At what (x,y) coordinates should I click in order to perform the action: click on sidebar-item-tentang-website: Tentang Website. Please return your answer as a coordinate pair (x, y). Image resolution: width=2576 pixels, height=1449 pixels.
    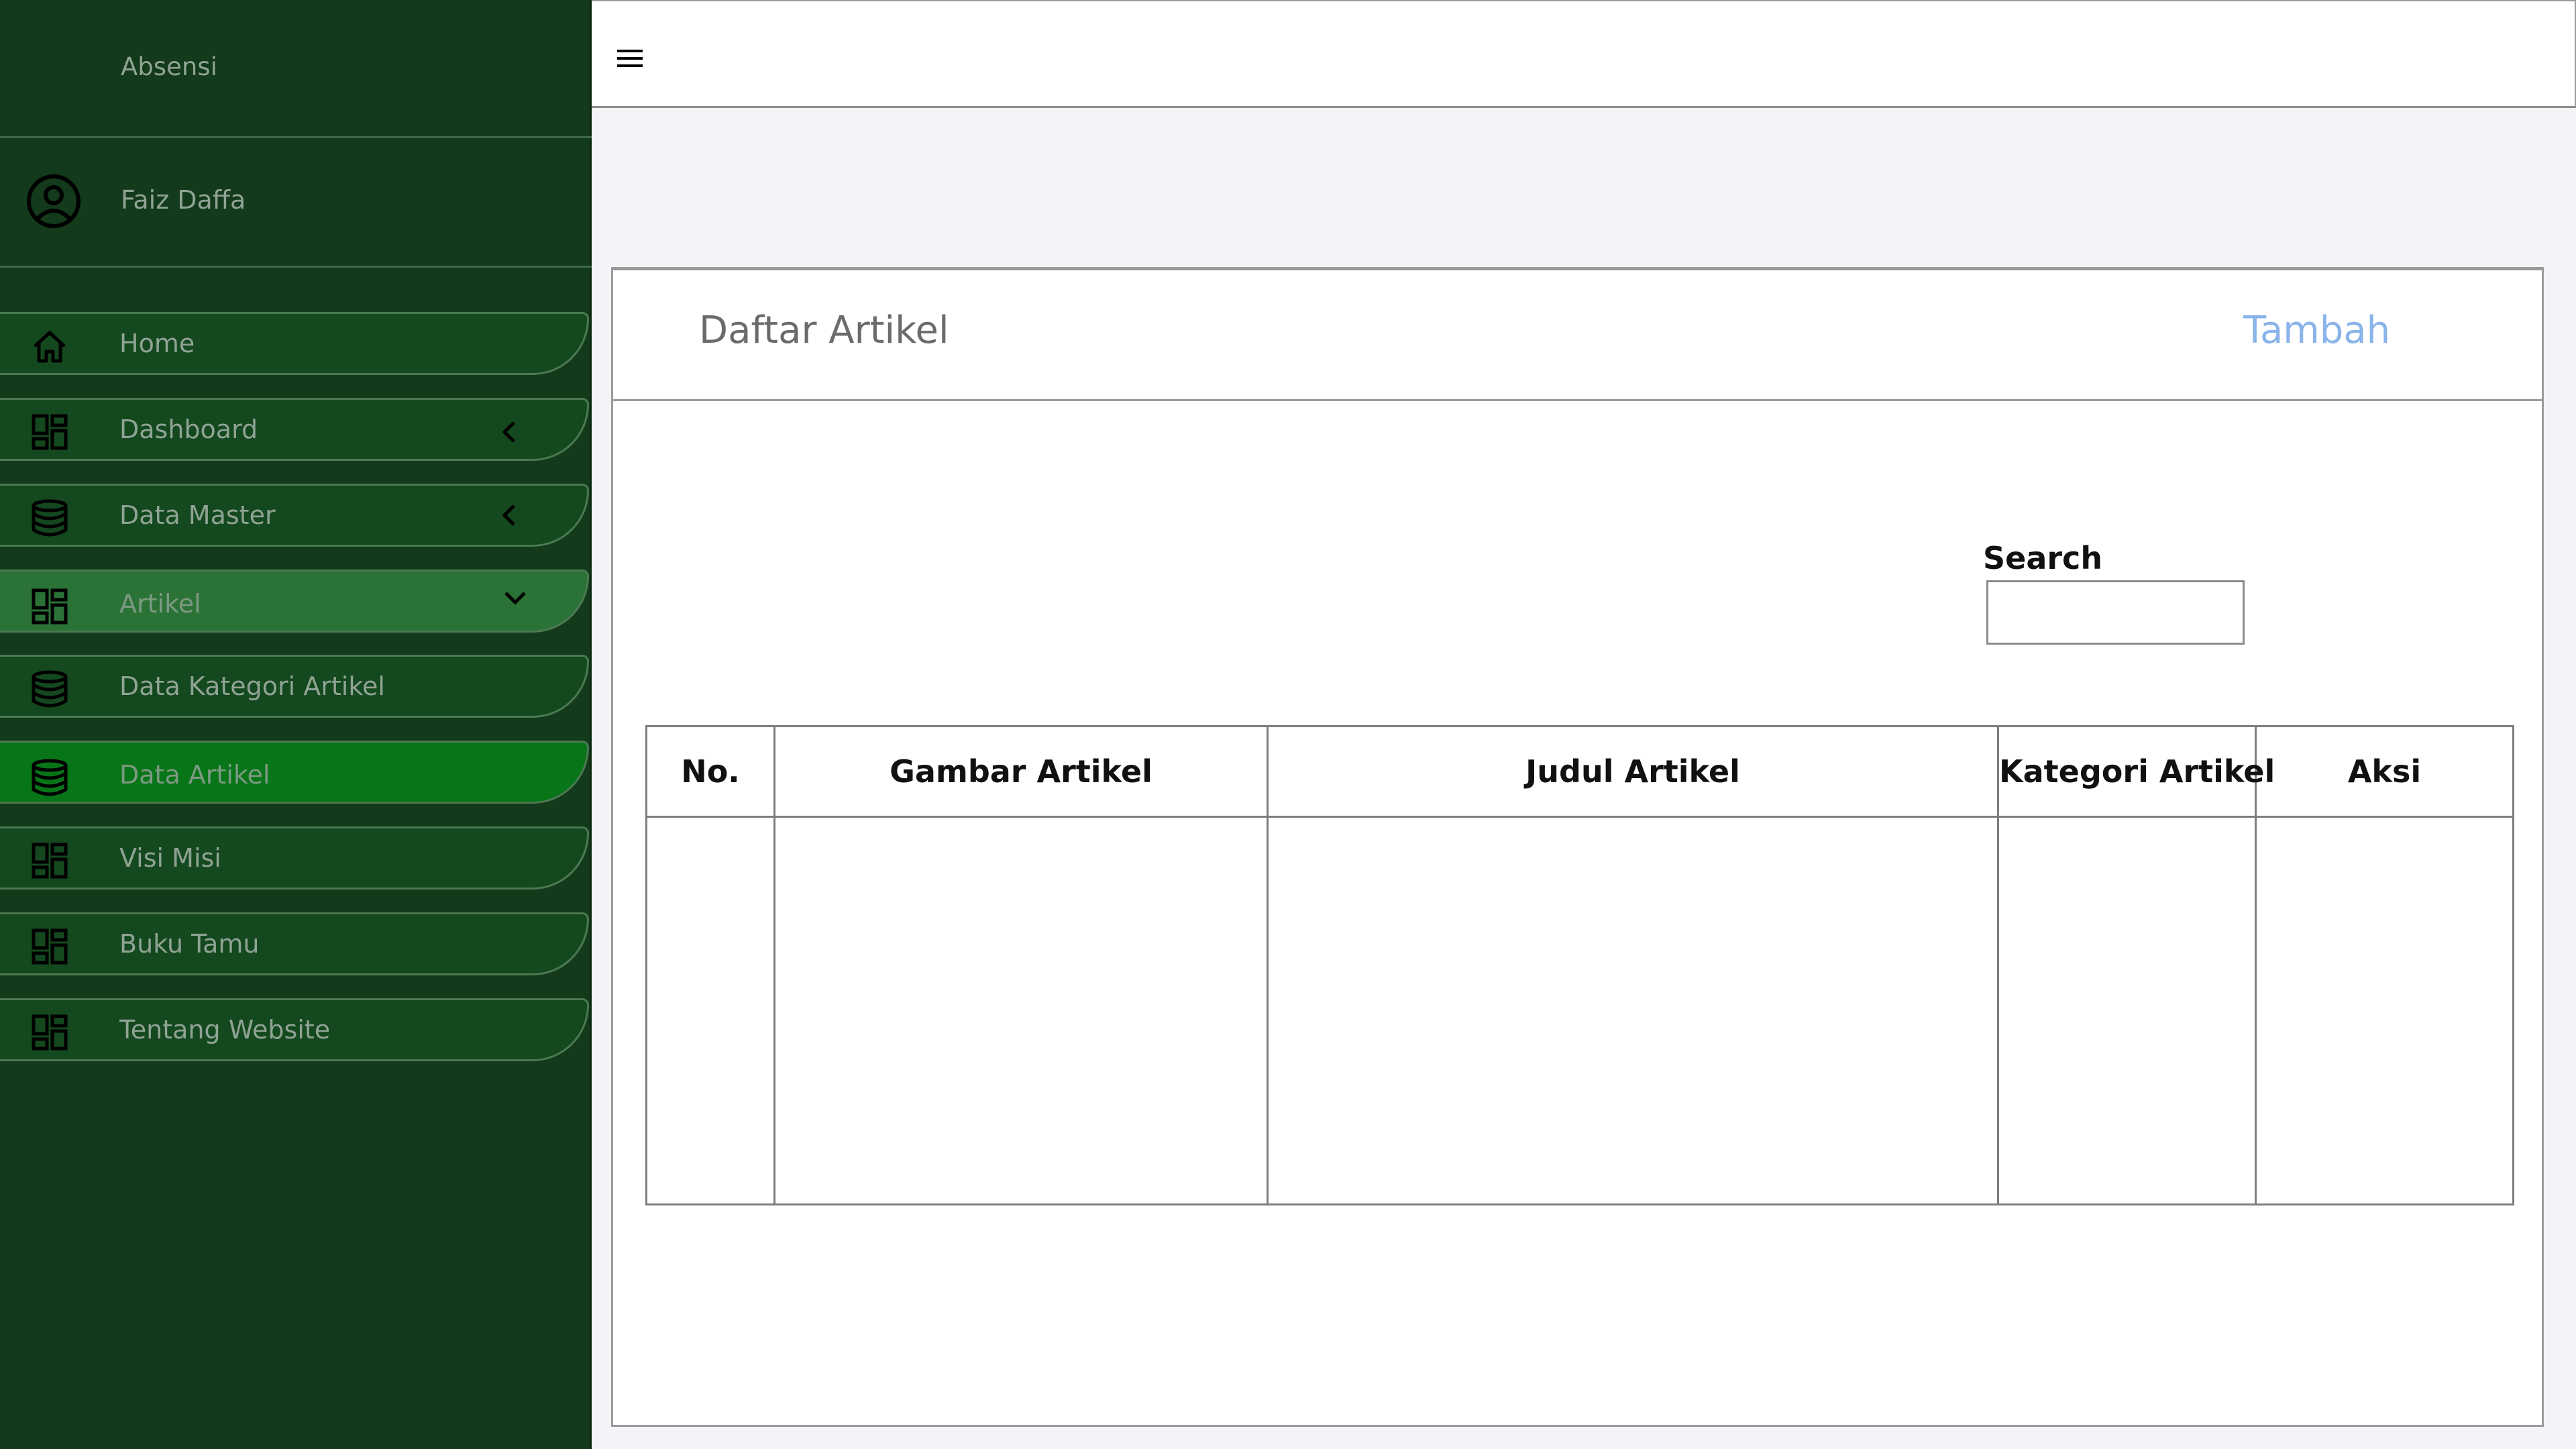
    Looking at the image, I should click on (294, 1029).